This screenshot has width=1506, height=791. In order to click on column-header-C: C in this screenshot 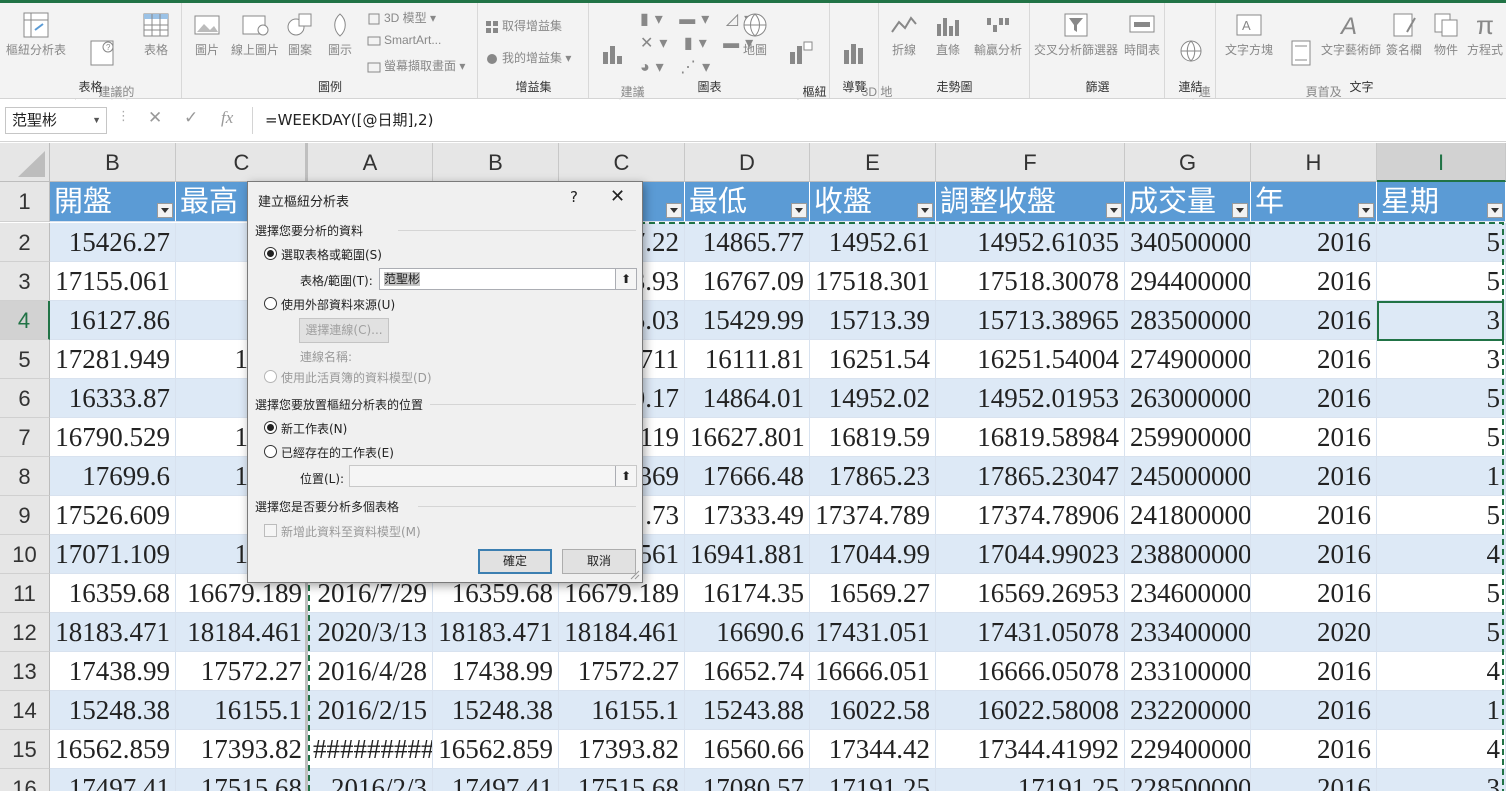, I will do `click(622, 162)`.